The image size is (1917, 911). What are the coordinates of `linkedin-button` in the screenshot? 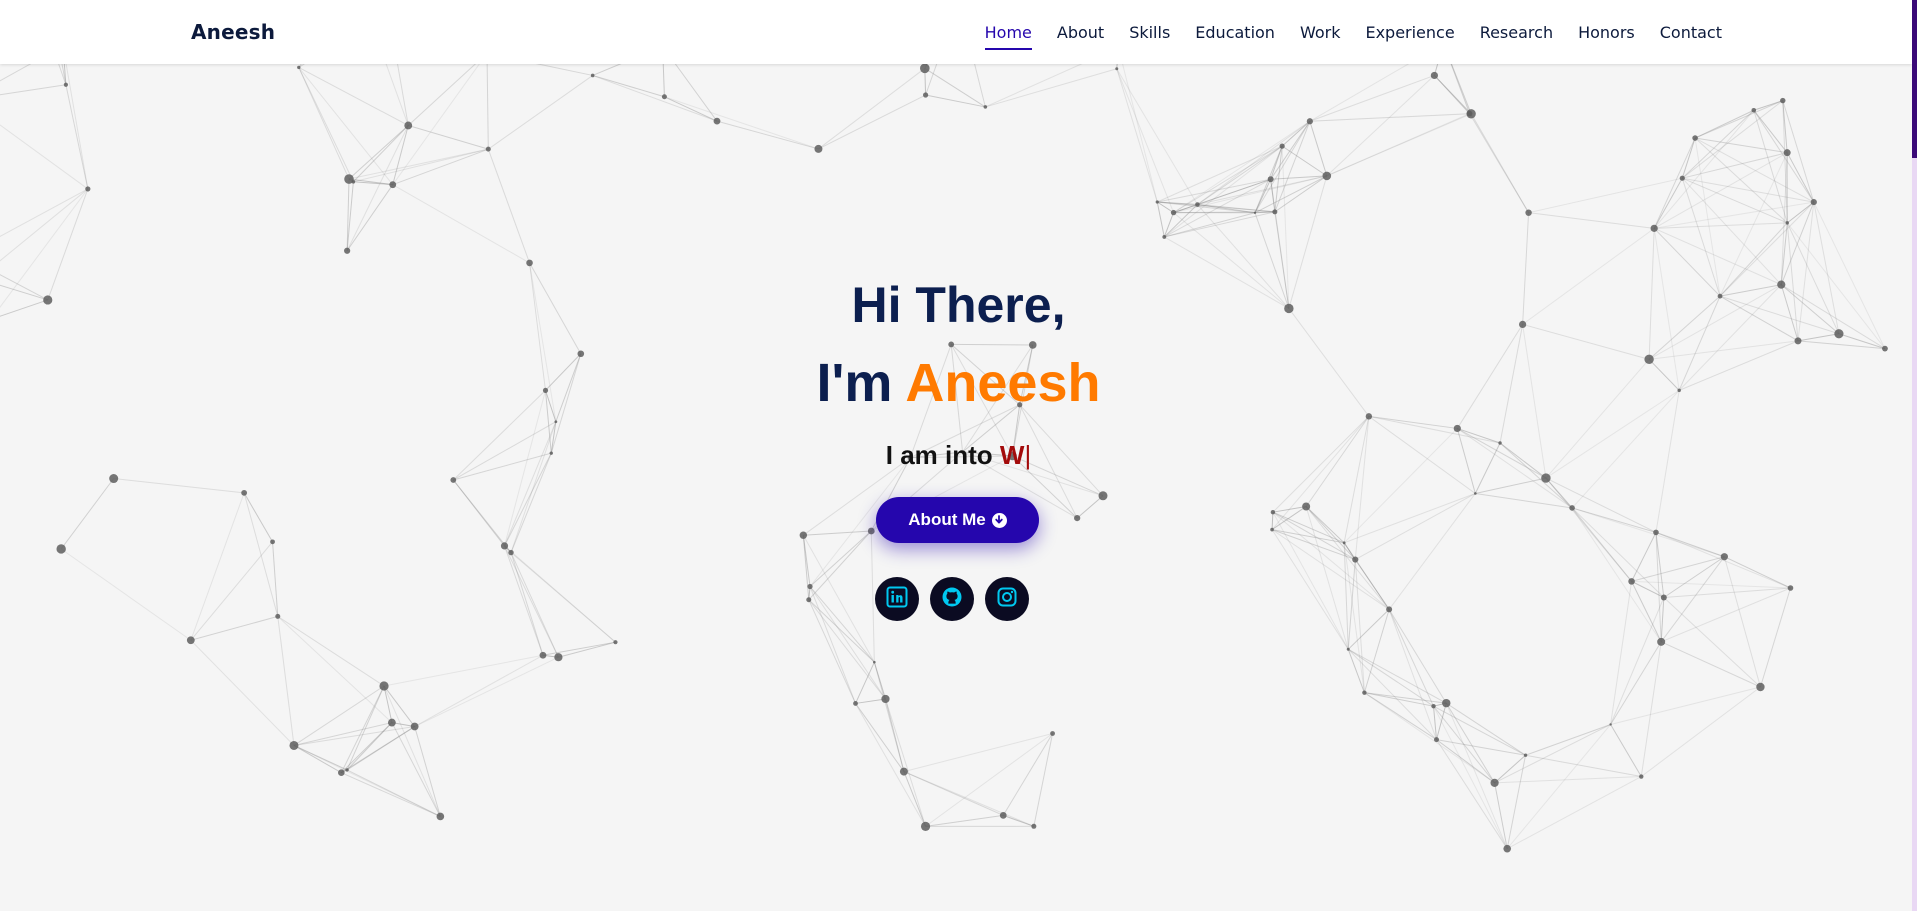 It's located at (897, 599).